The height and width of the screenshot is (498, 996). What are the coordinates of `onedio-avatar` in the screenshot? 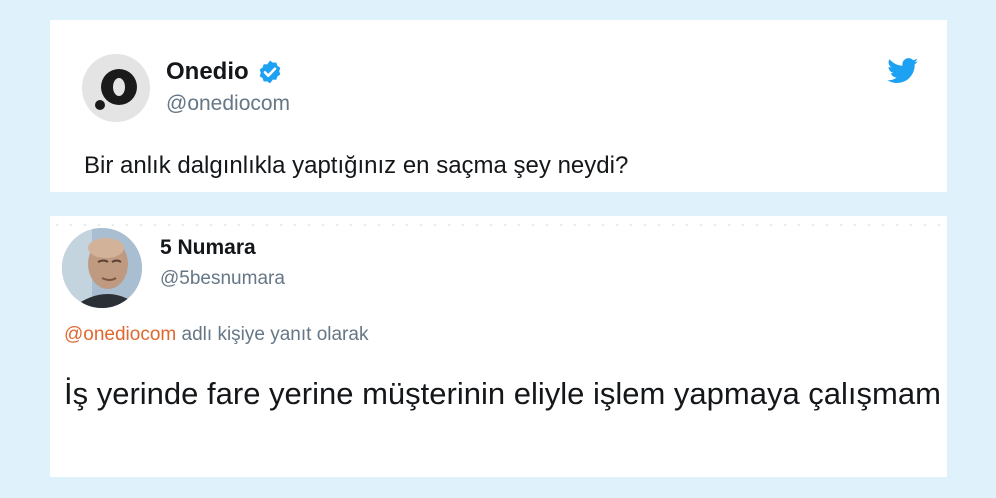 It's located at (116, 88).